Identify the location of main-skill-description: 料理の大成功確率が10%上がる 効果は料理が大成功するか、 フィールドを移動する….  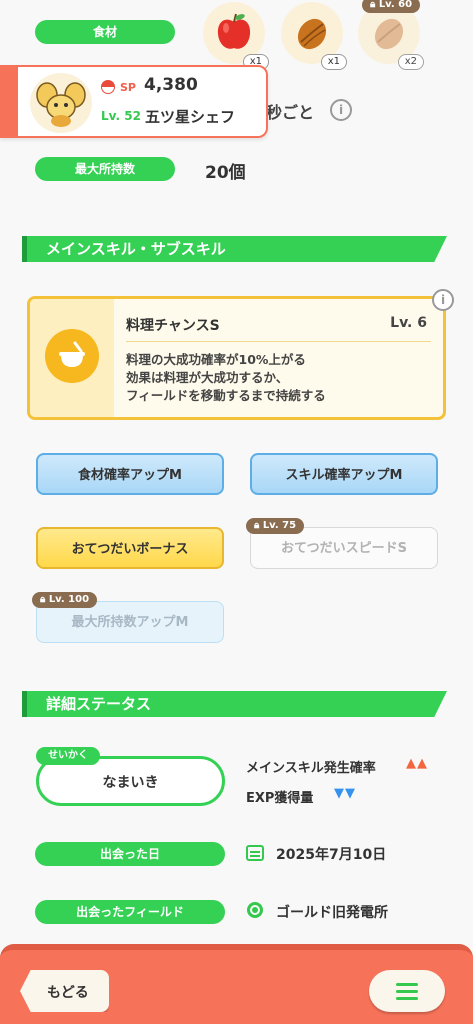
(226, 377).